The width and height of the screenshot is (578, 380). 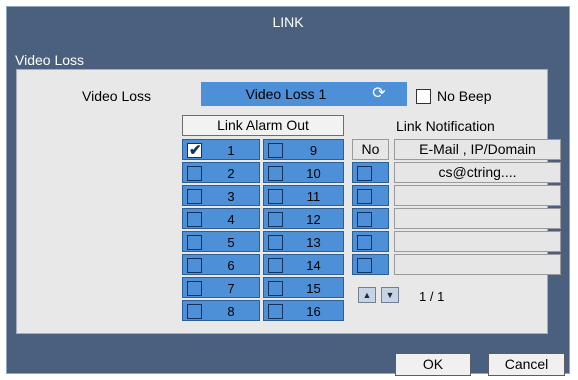 What do you see at coordinates (286, 94) in the screenshot?
I see `video-loss-value: Video Loss 1` at bounding box center [286, 94].